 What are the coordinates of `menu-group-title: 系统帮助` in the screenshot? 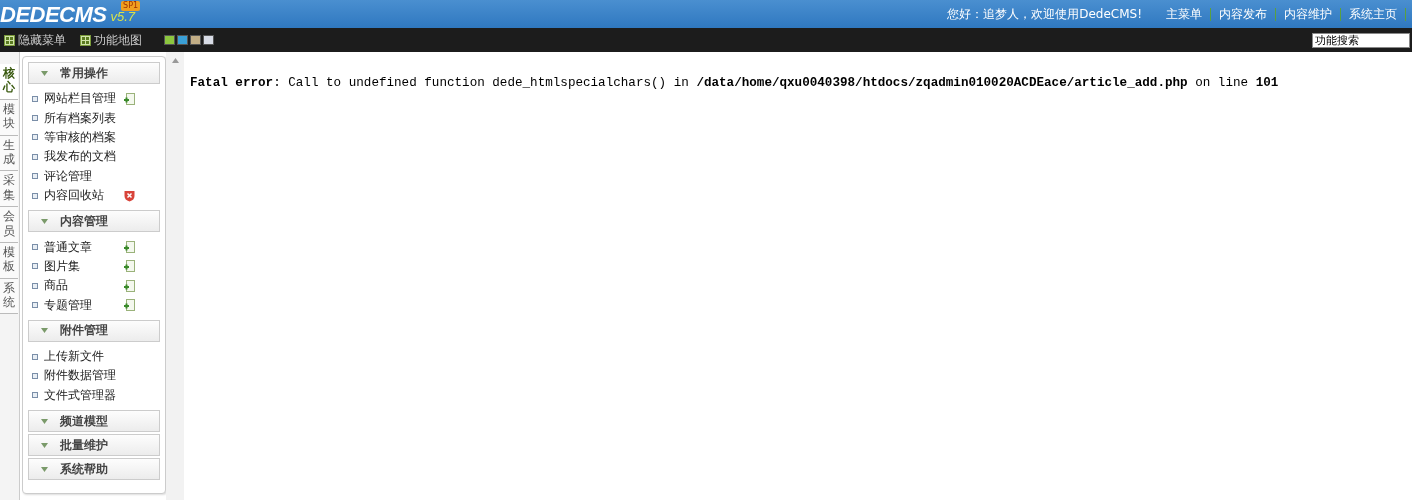 It's located at (84, 469).